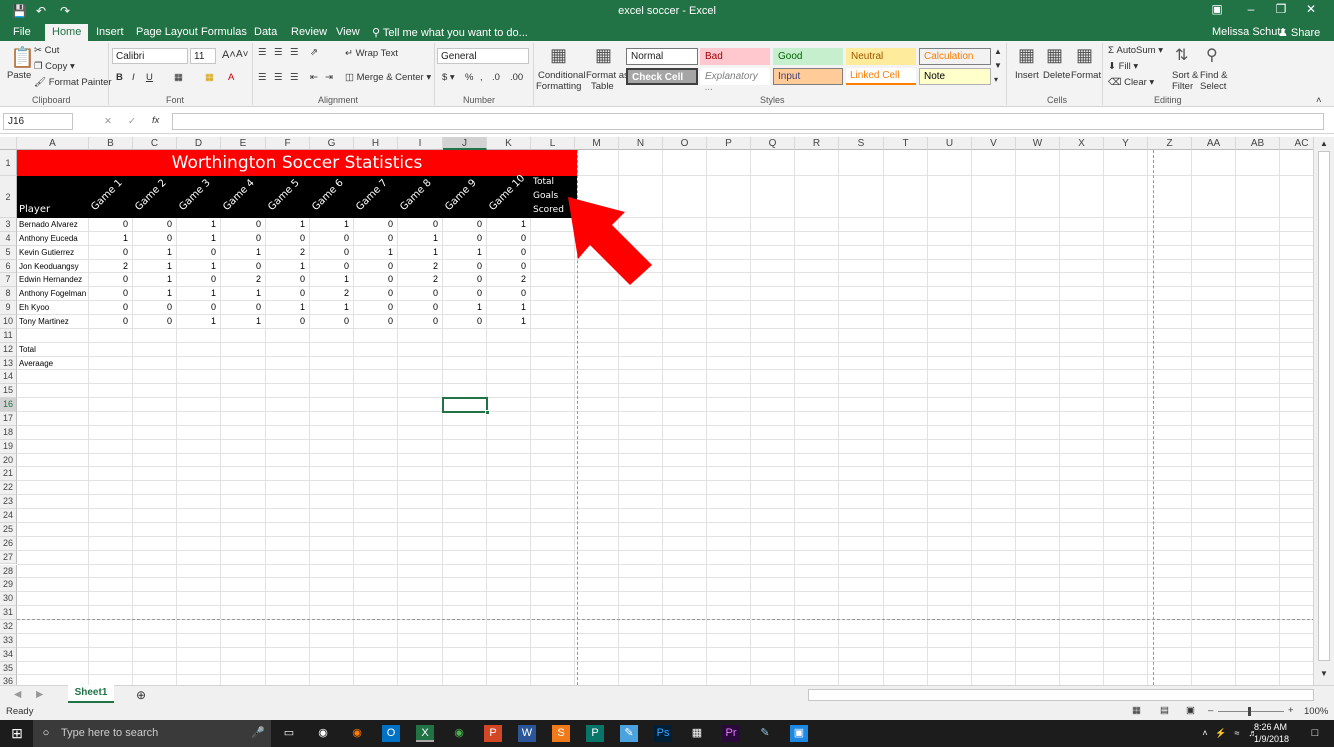 The image size is (1334, 747). What do you see at coordinates (765, 733) in the screenshot?
I see `screen-sketch-icon: ✎` at bounding box center [765, 733].